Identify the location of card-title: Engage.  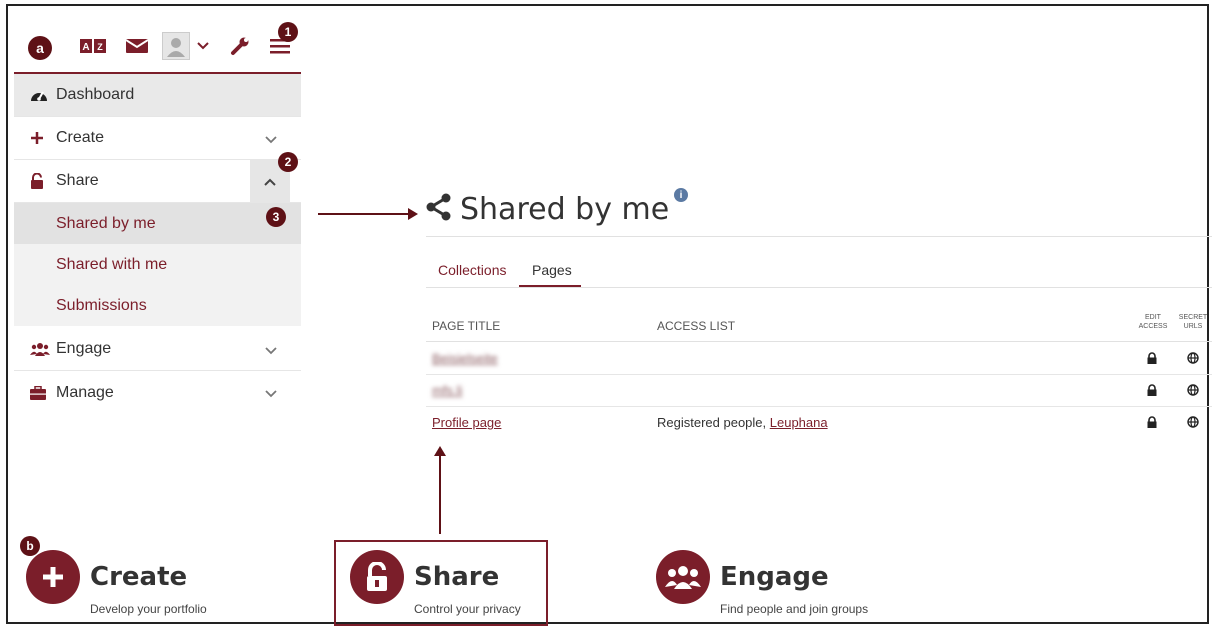
(774, 577).